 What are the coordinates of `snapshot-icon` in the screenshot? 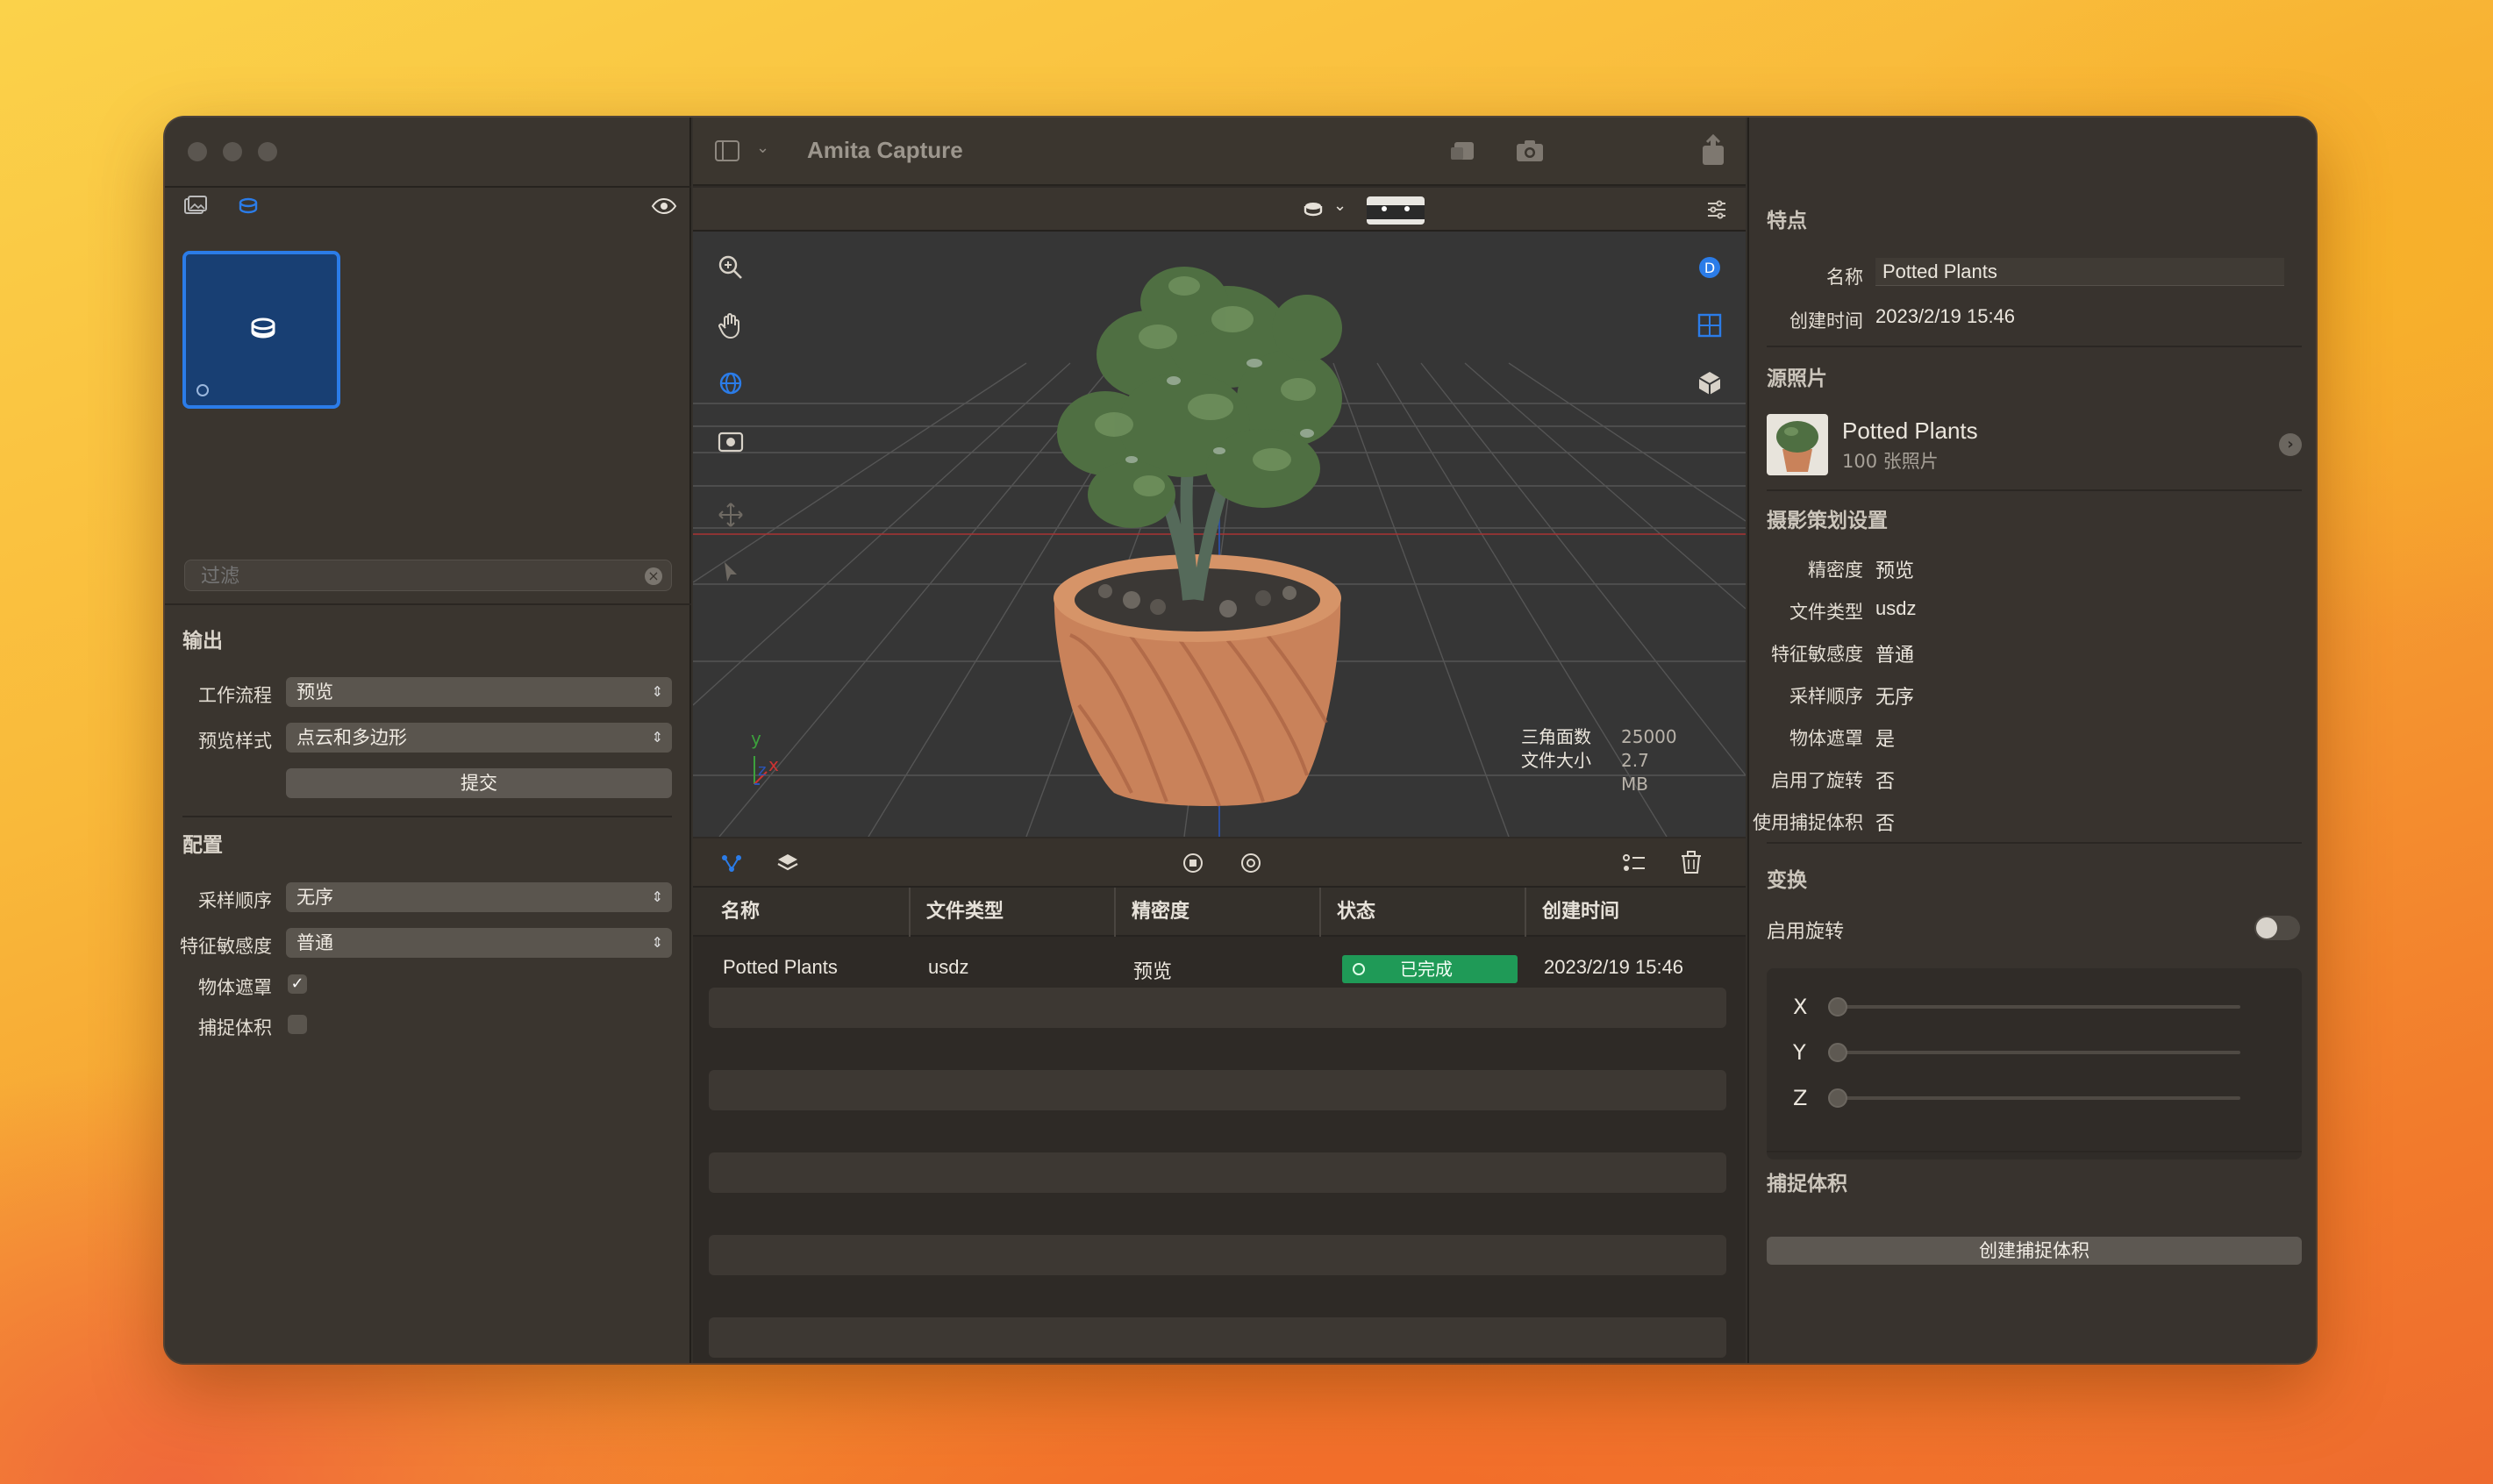 It's located at (731, 441).